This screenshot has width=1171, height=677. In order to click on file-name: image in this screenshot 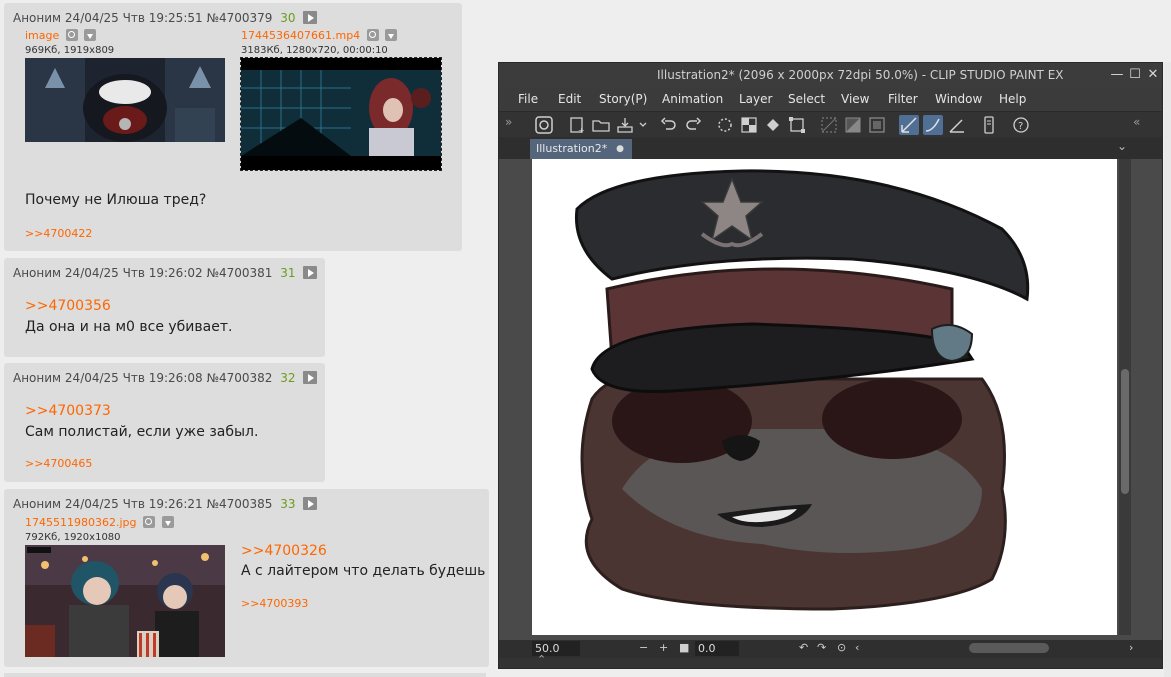, I will do `click(42, 35)`.